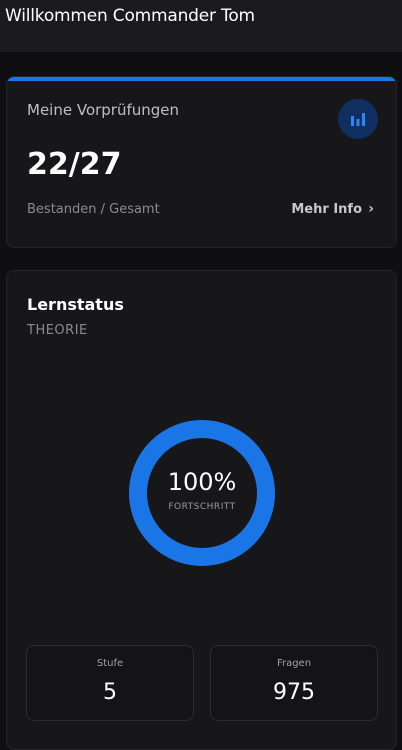 This screenshot has width=402, height=750. Describe the element at coordinates (326, 209) in the screenshot. I see `more-info-link: Mehr Info` at that location.